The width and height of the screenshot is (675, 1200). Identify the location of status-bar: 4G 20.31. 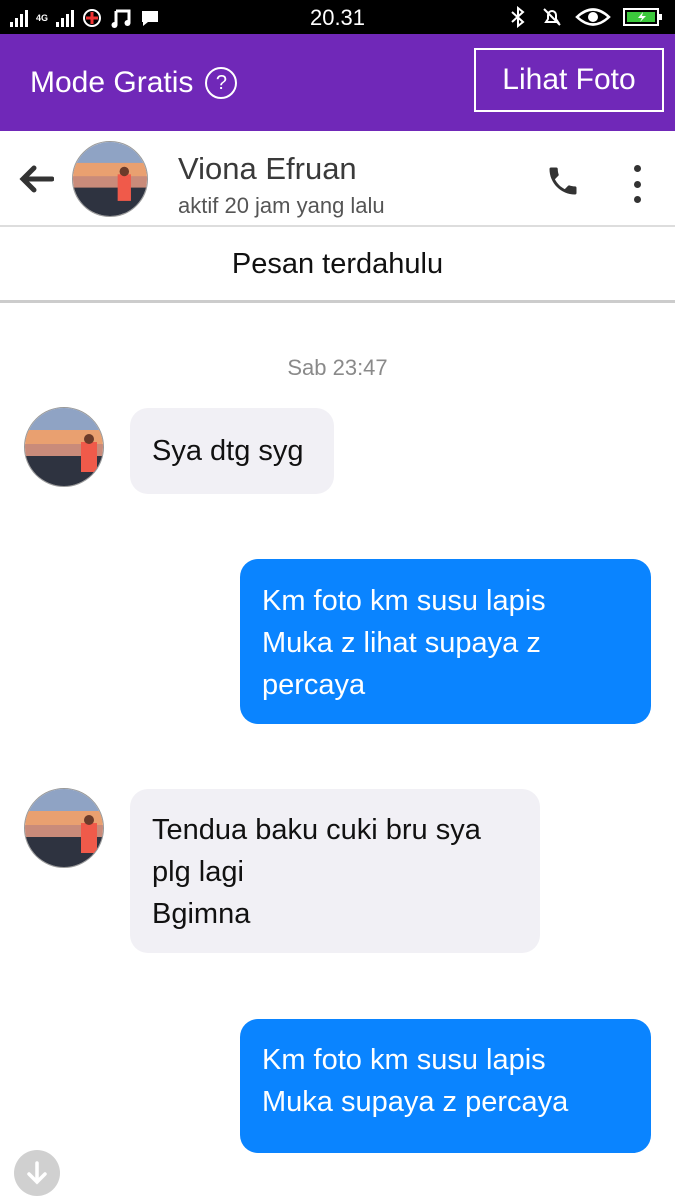
(337, 17).